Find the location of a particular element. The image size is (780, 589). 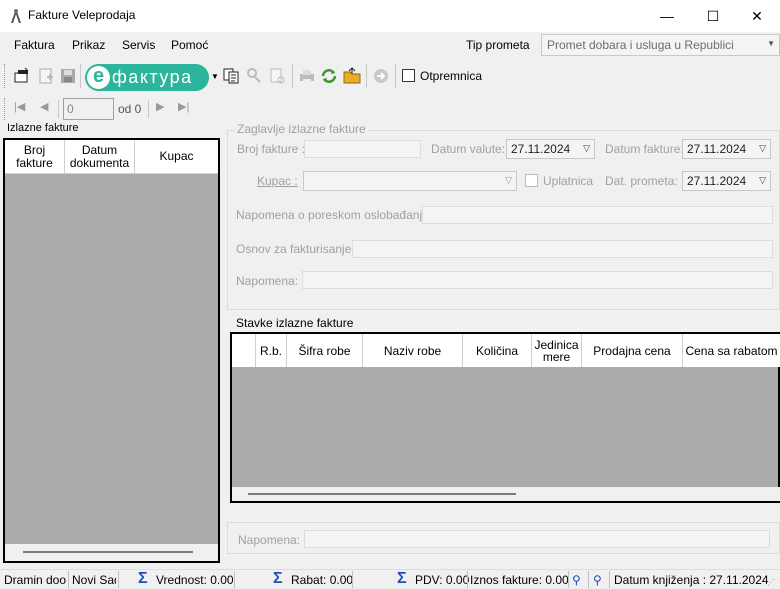

next-page-icon: ▶ is located at coordinates (160, 106).